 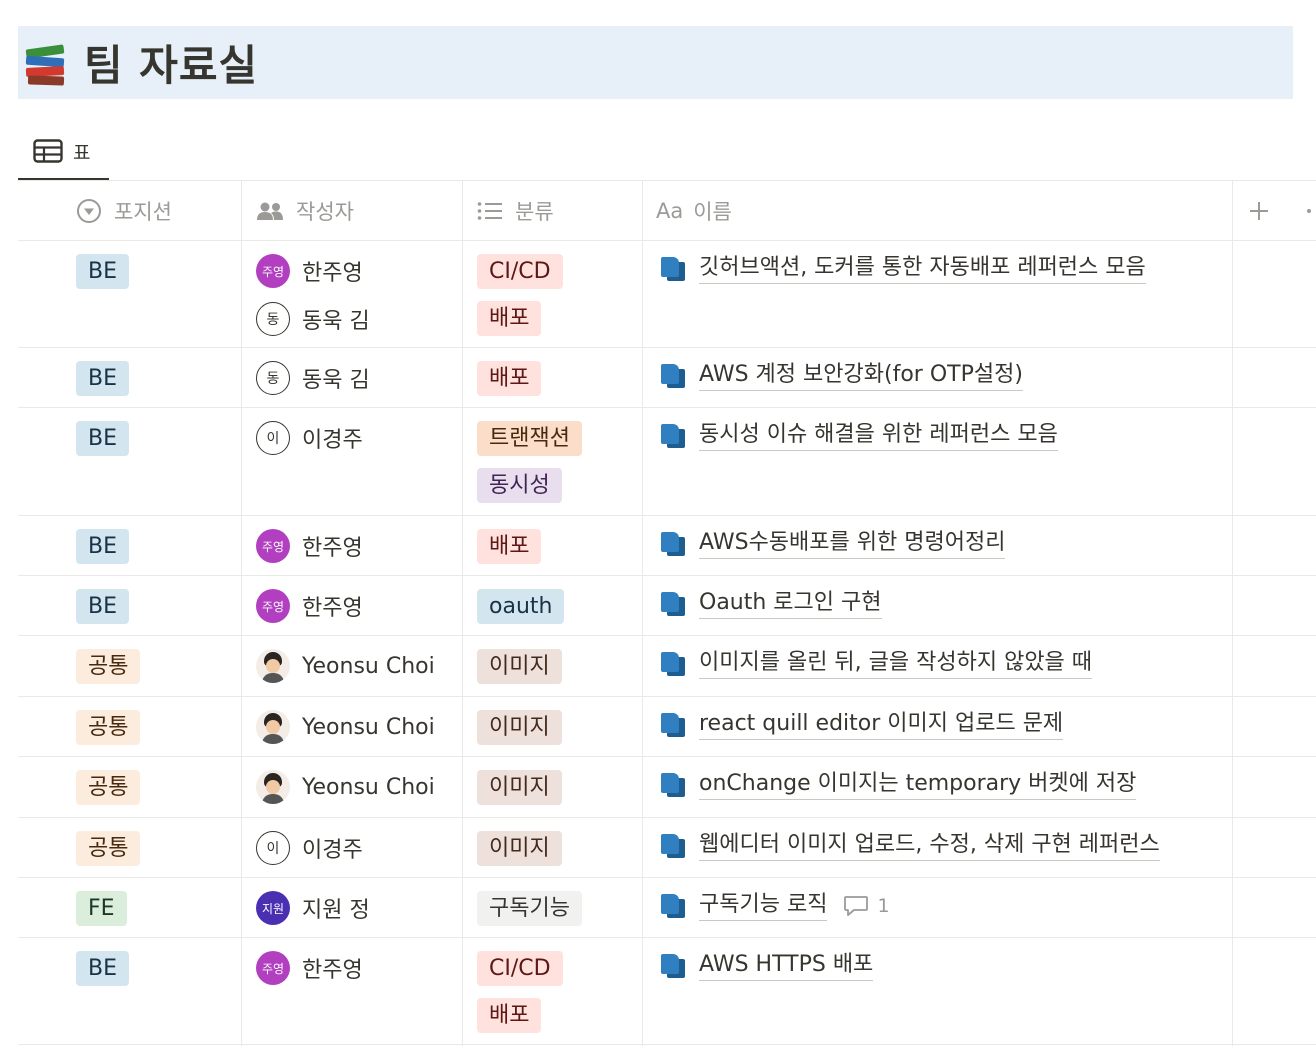 I want to click on person-name: 한주영, so click(x=332, y=608).